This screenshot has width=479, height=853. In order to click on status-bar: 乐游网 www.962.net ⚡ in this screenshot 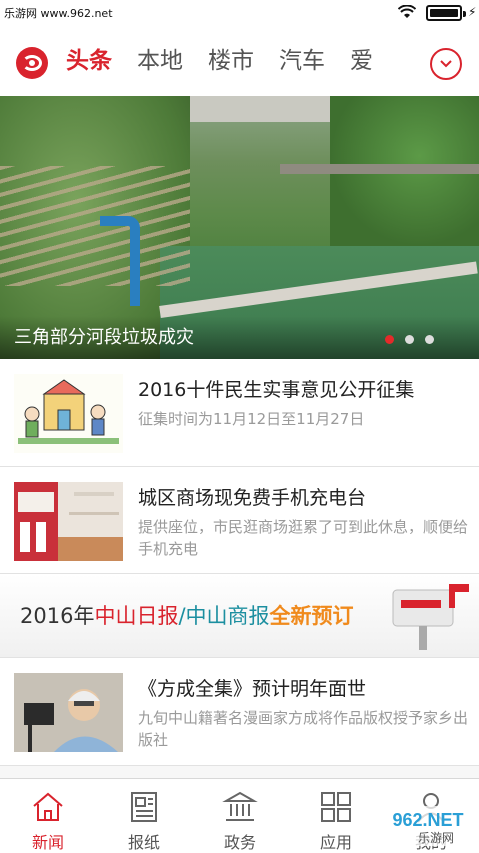, I will do `click(239, 13)`.